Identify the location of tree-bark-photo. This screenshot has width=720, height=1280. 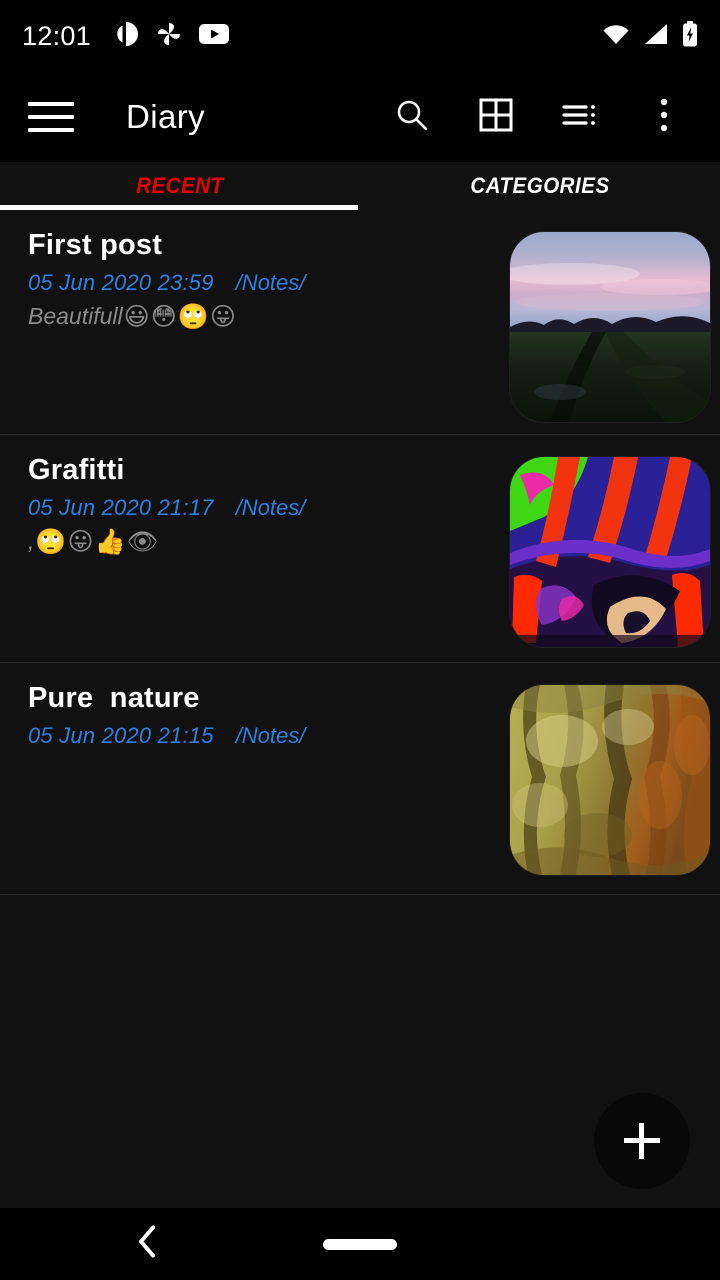
(610, 780).